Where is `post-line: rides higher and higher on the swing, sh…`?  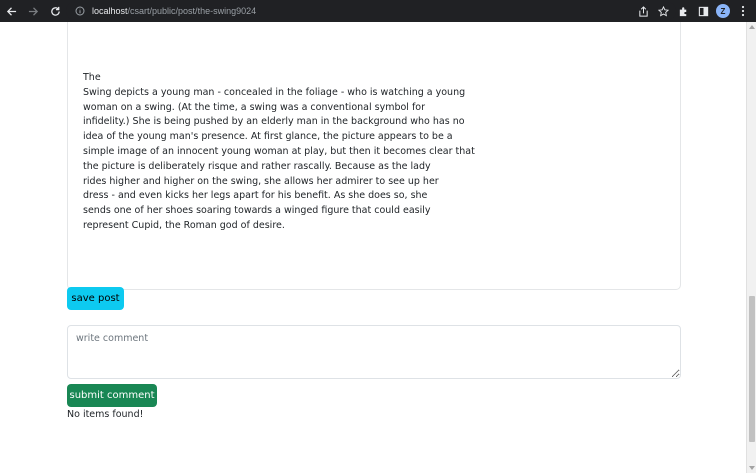 post-line: rides higher and higher on the swing, sh… is located at coordinates (261, 181).